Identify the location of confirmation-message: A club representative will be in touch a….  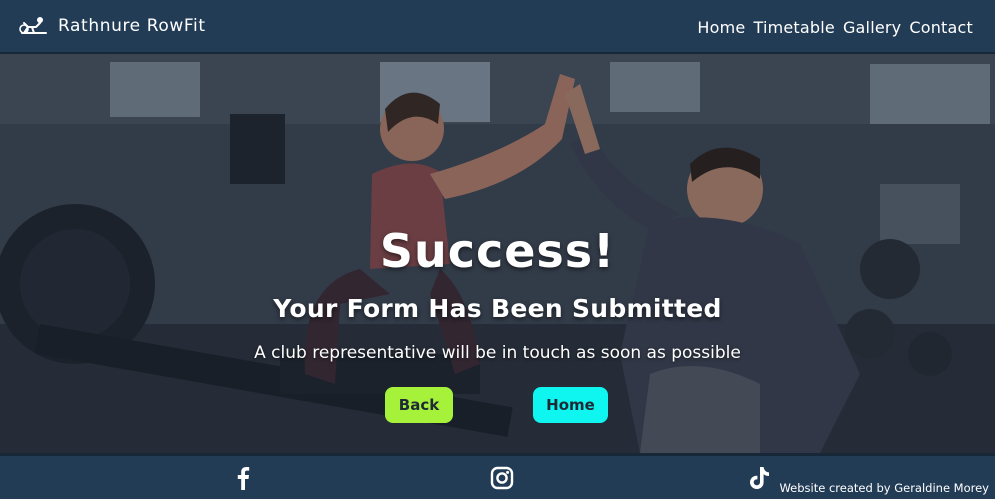
(497, 353).